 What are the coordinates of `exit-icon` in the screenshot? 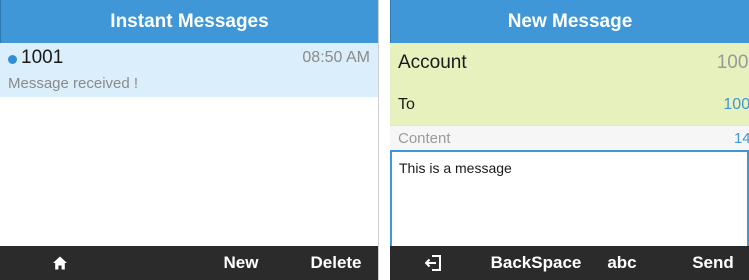 It's located at (433, 263).